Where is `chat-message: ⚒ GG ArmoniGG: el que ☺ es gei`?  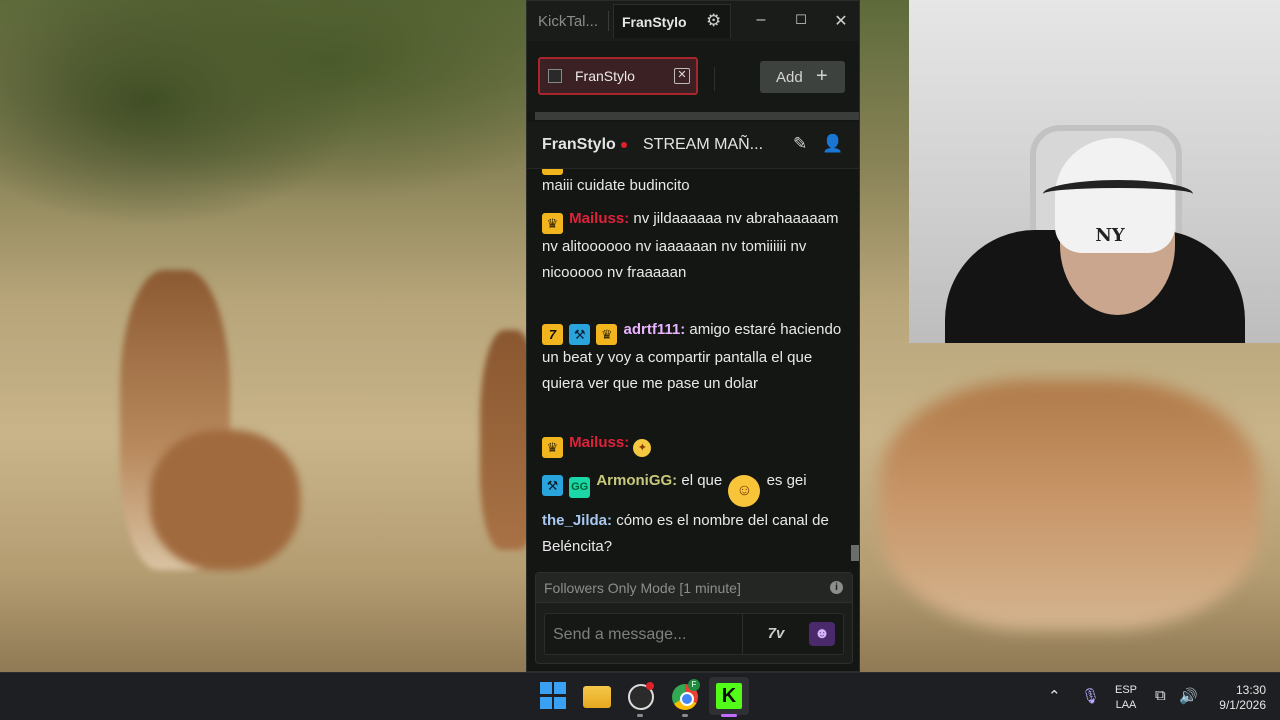
chat-message: ⚒ GG ArmoniGG: el que ☺ es gei is located at coordinates (692, 487).